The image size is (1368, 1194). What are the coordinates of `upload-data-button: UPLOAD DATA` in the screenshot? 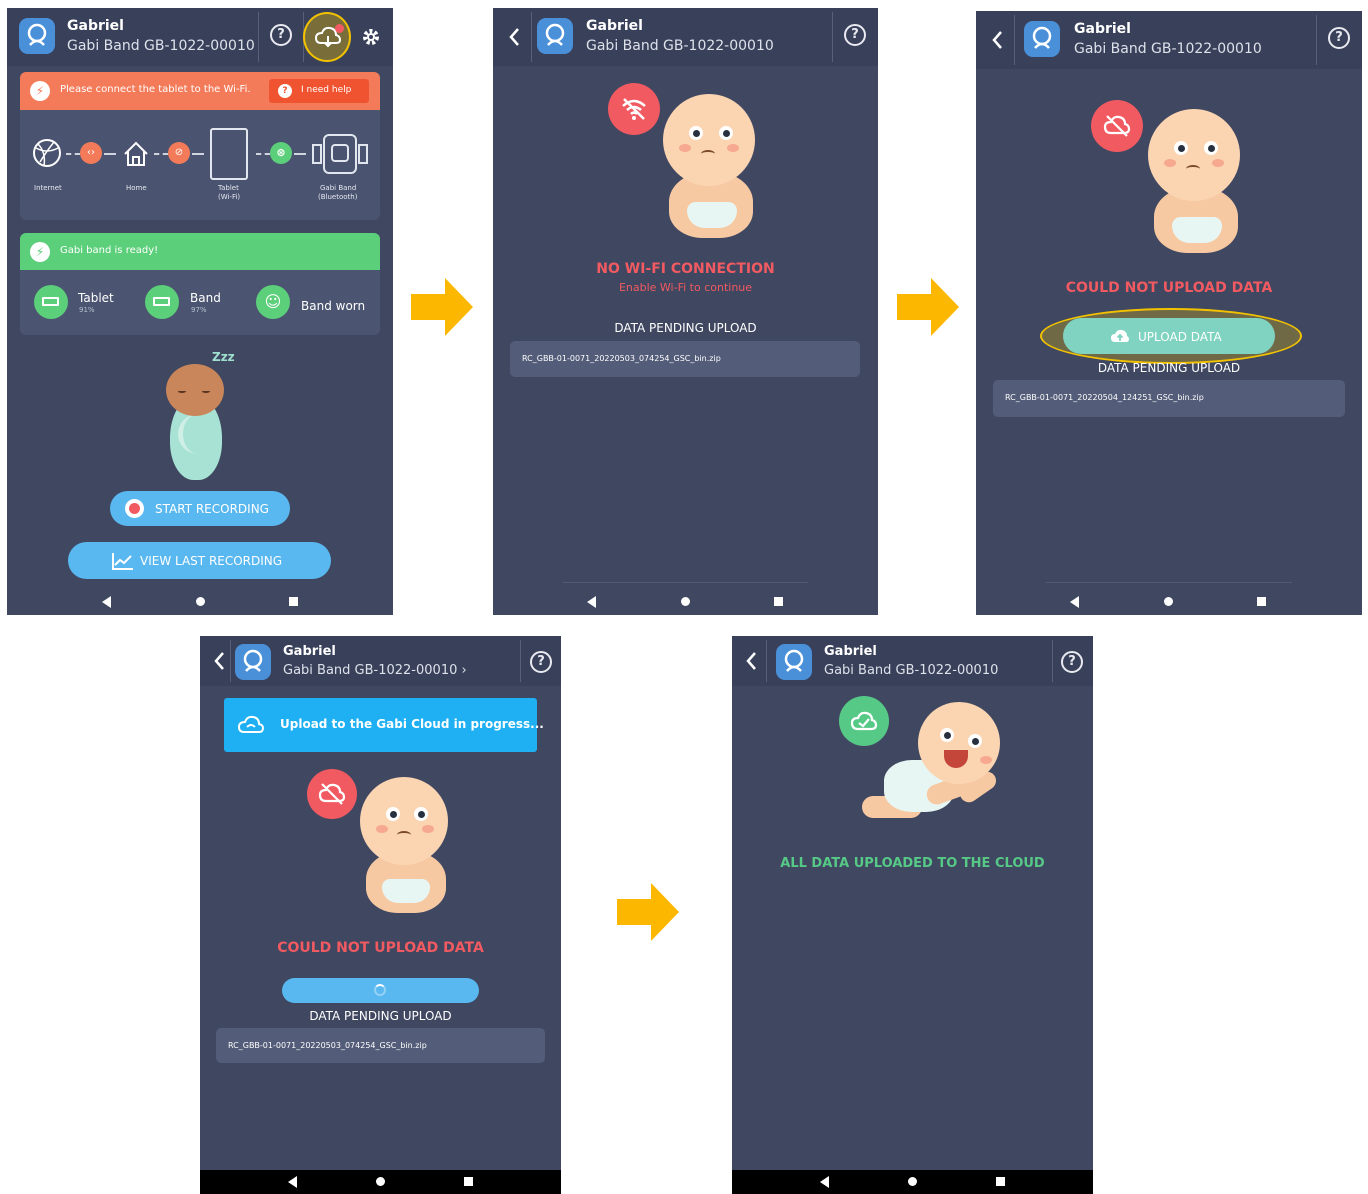 It's located at (1169, 336).